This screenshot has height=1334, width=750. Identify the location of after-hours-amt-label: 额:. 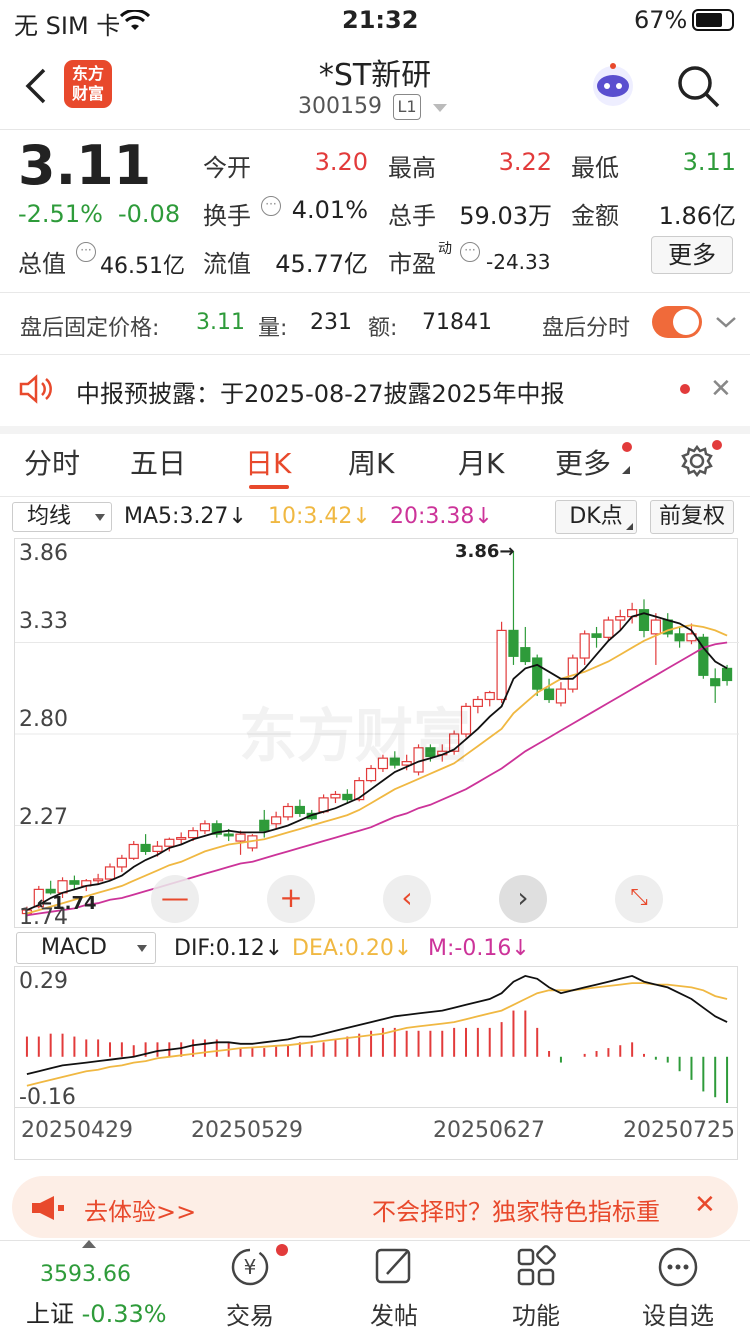
(383, 328).